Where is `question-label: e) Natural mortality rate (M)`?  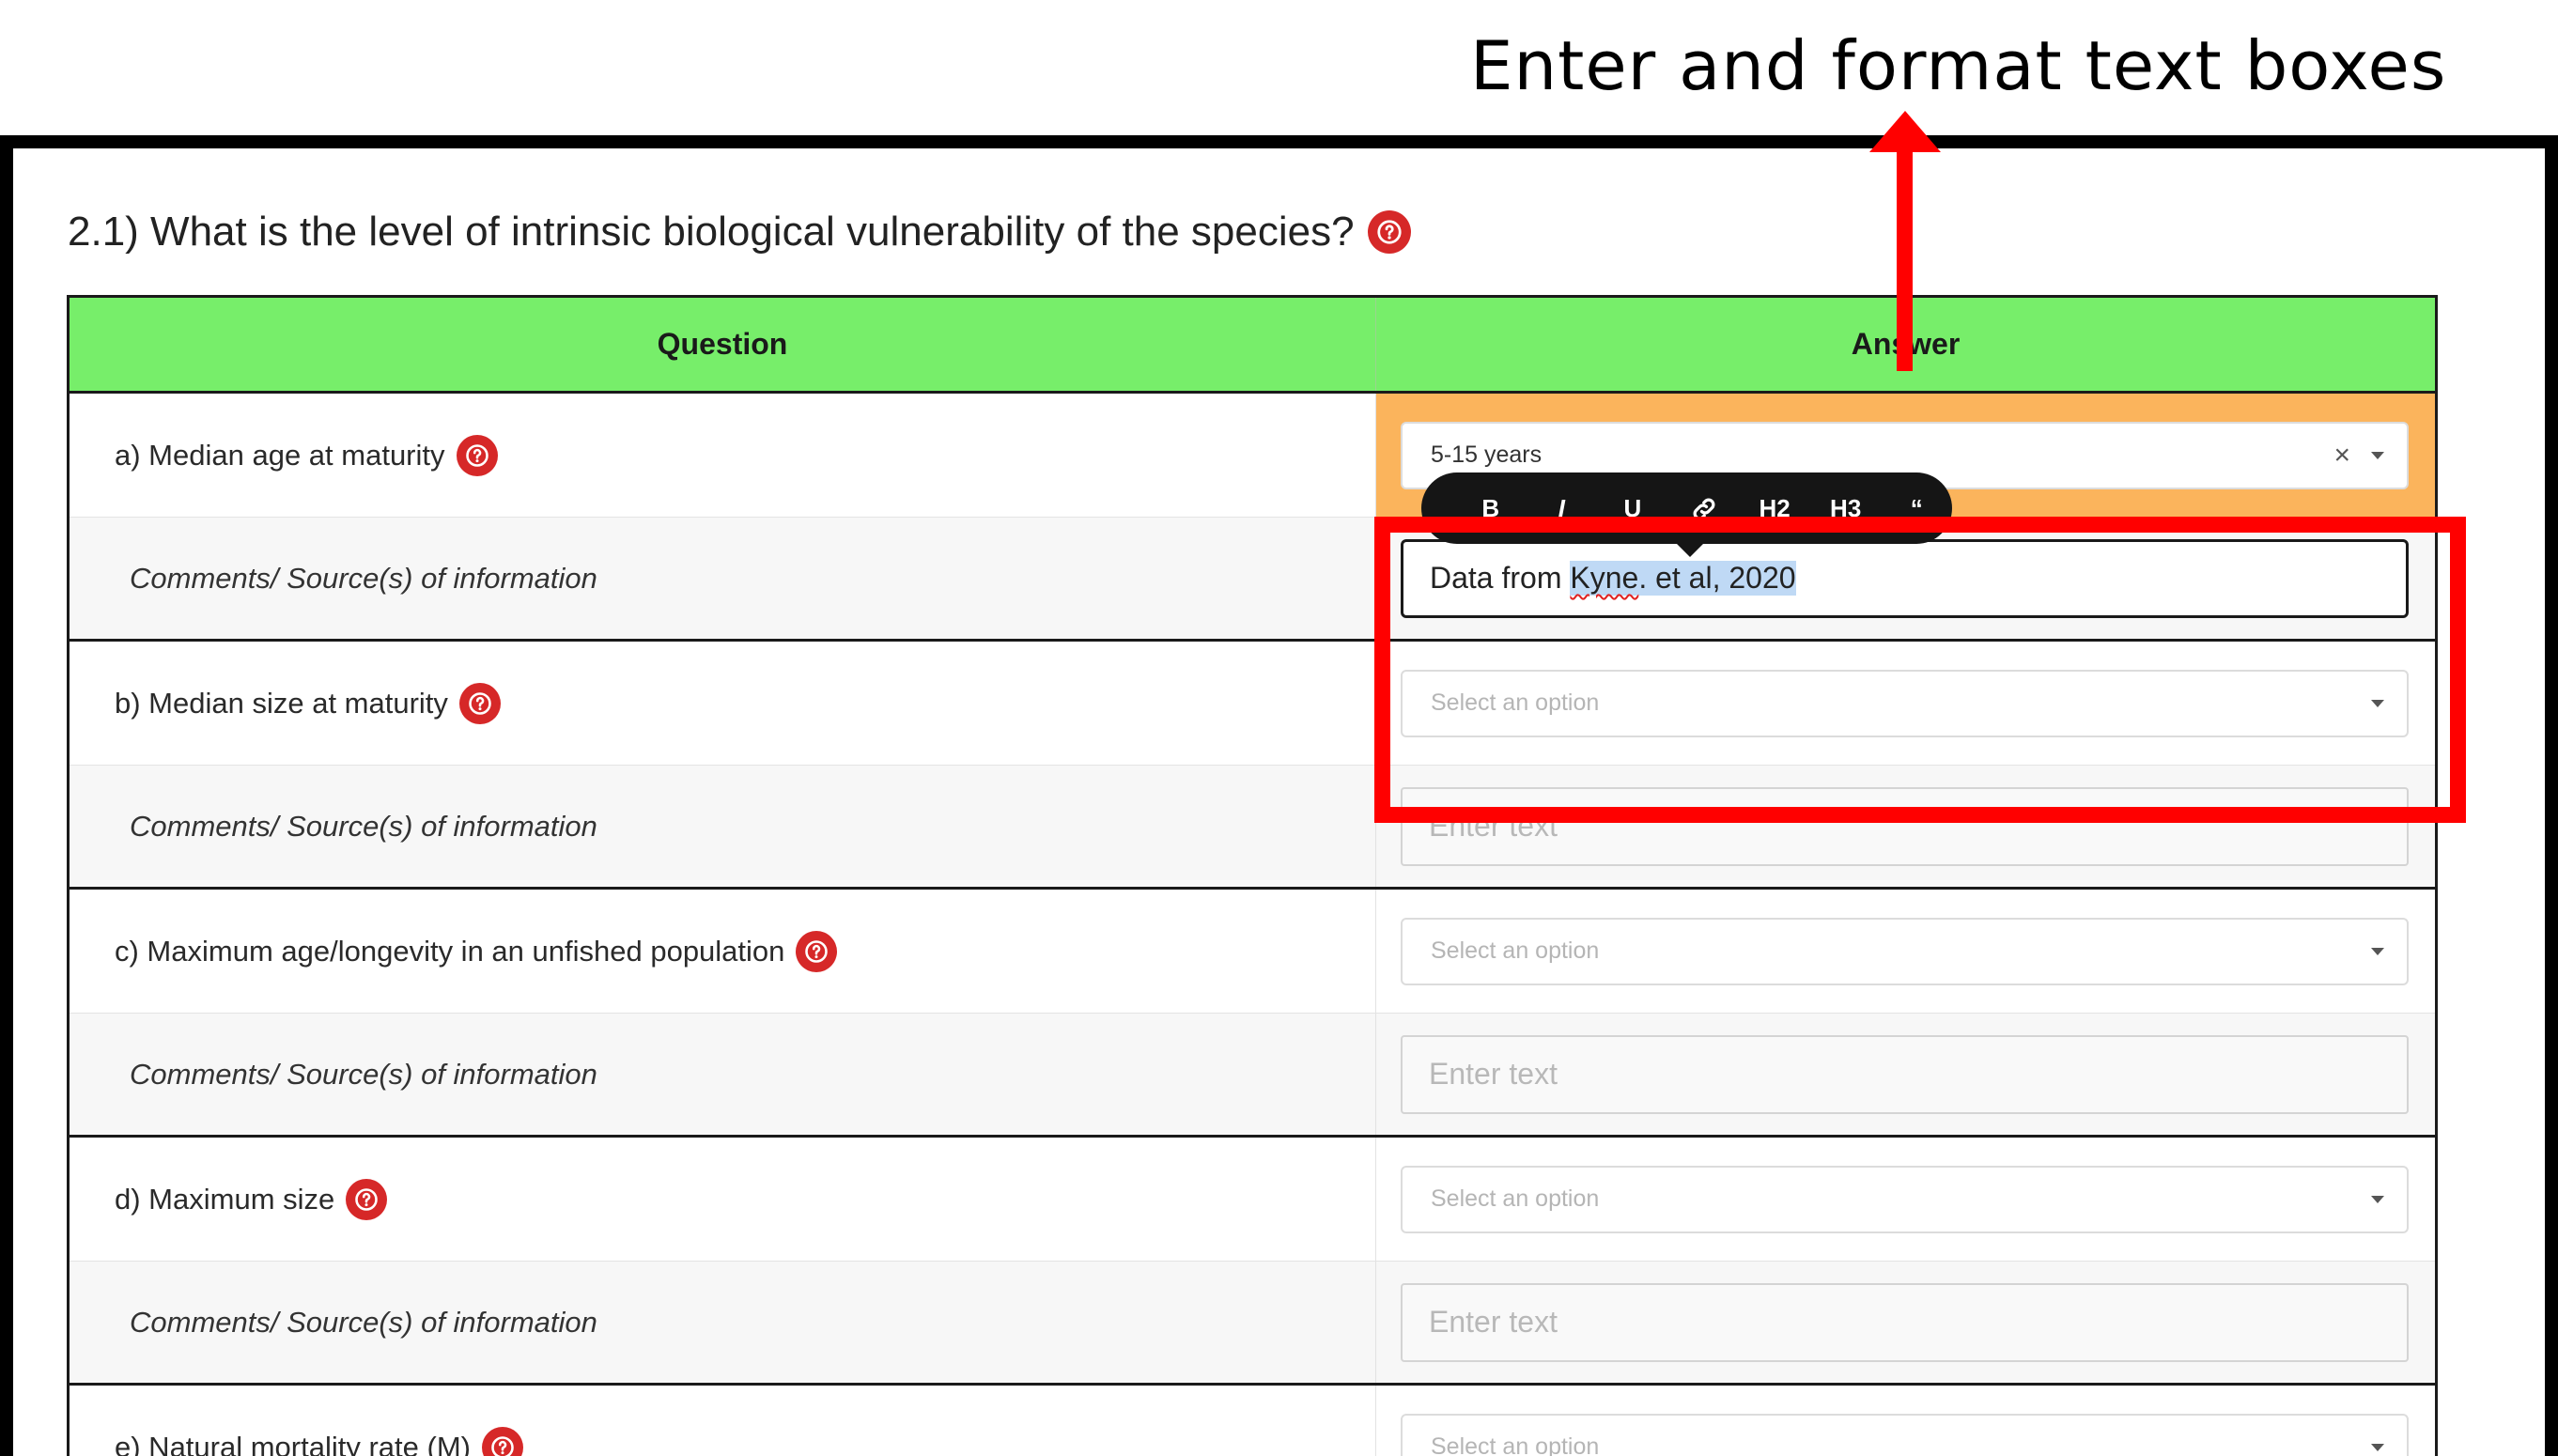 question-label: e) Natural mortality rate (M) is located at coordinates (293, 1443).